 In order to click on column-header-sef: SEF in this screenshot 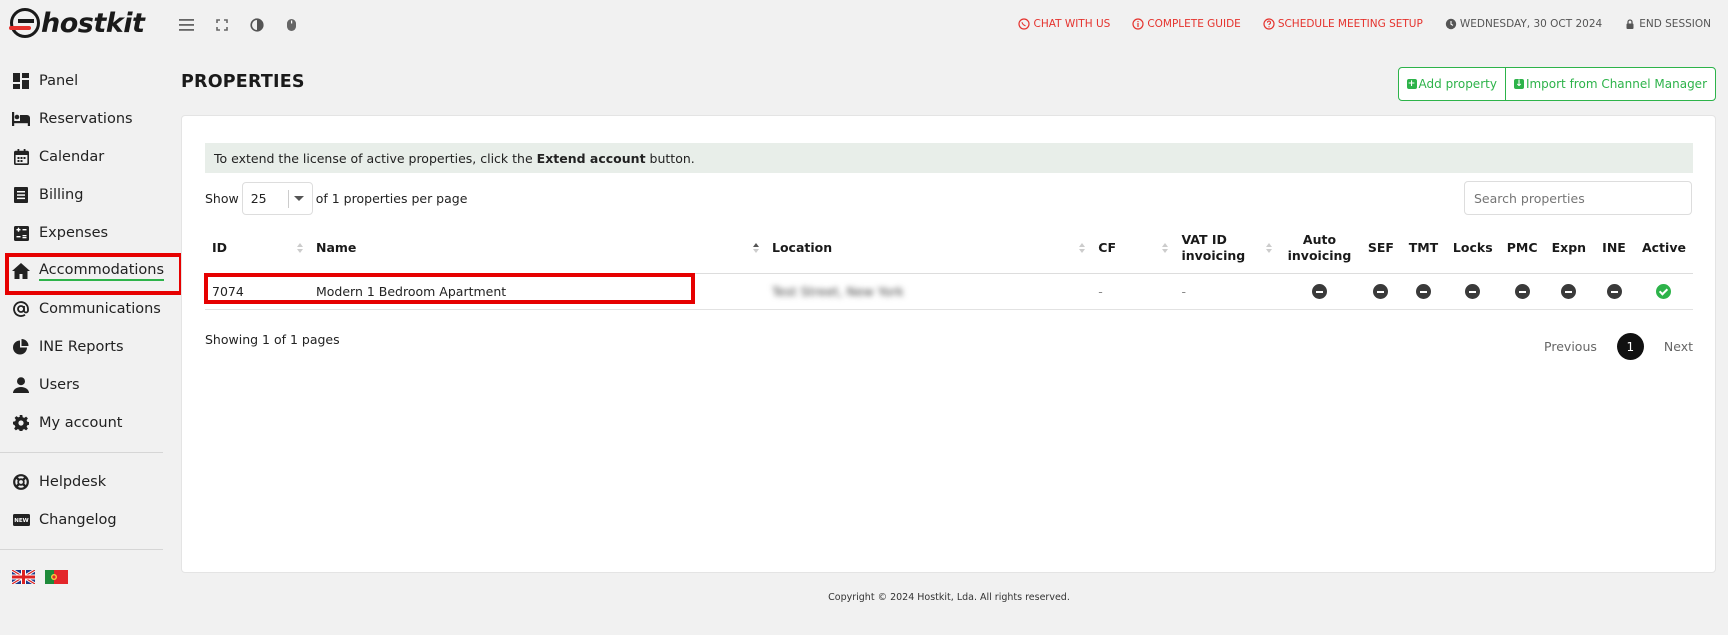, I will do `click(1380, 248)`.